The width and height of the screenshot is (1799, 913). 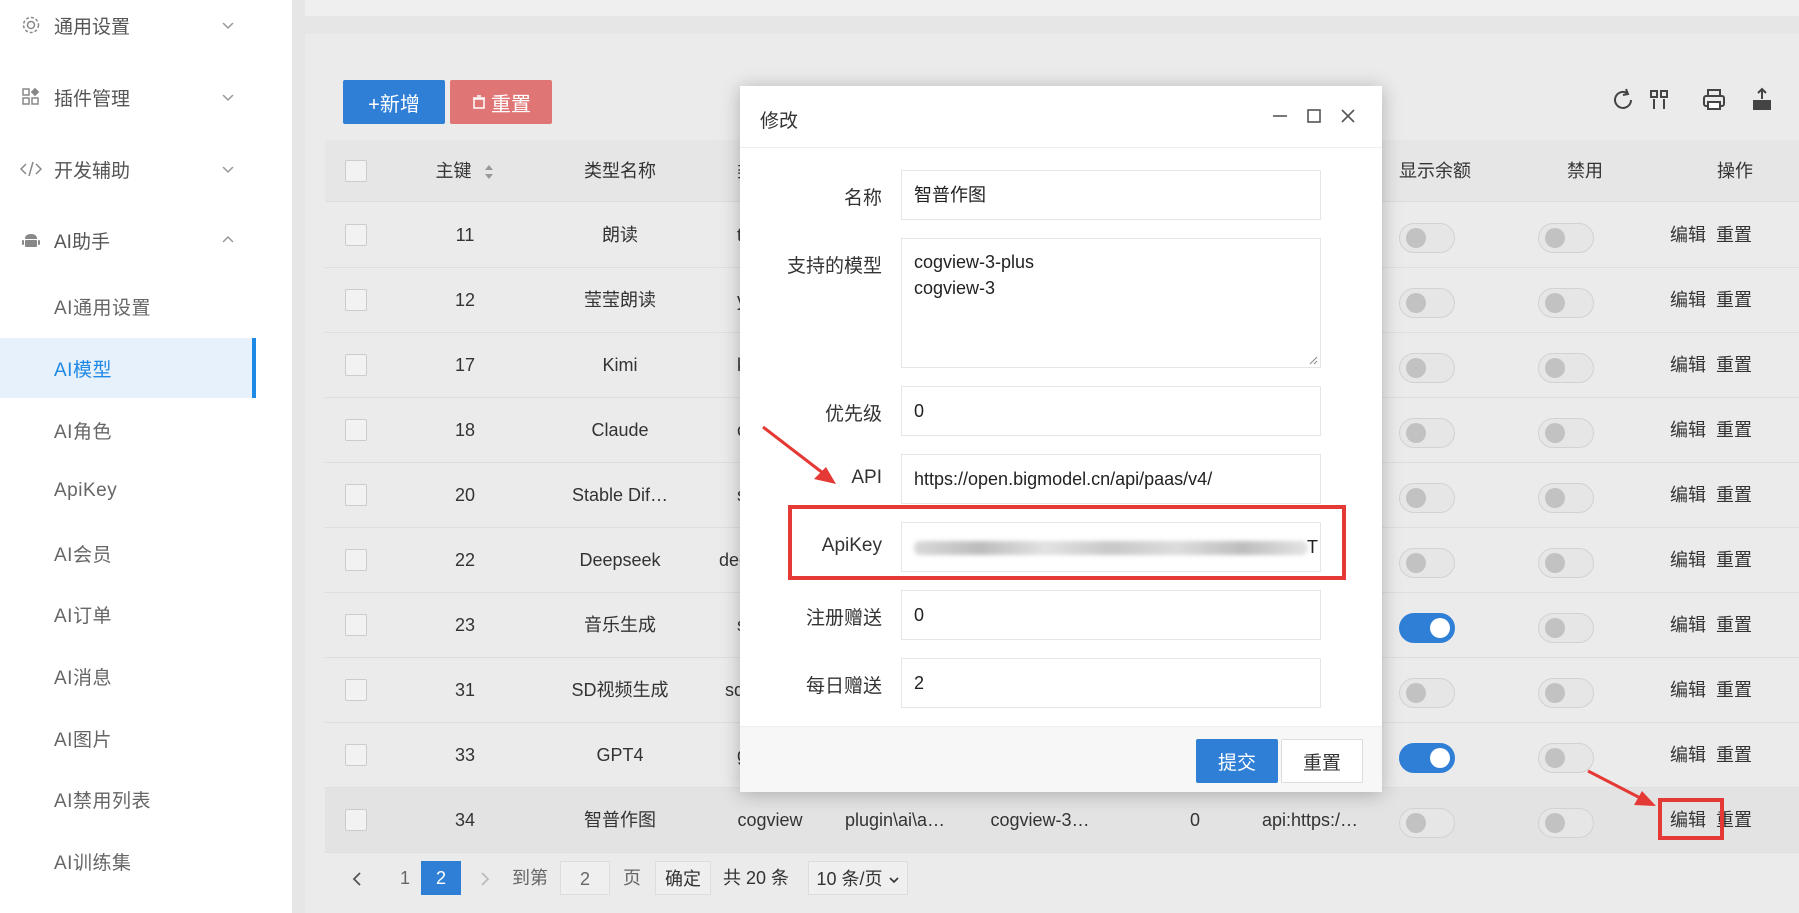 What do you see at coordinates (146, 97) in the screenshot?
I see `menu-group-plugin-management: 插件管理` at bounding box center [146, 97].